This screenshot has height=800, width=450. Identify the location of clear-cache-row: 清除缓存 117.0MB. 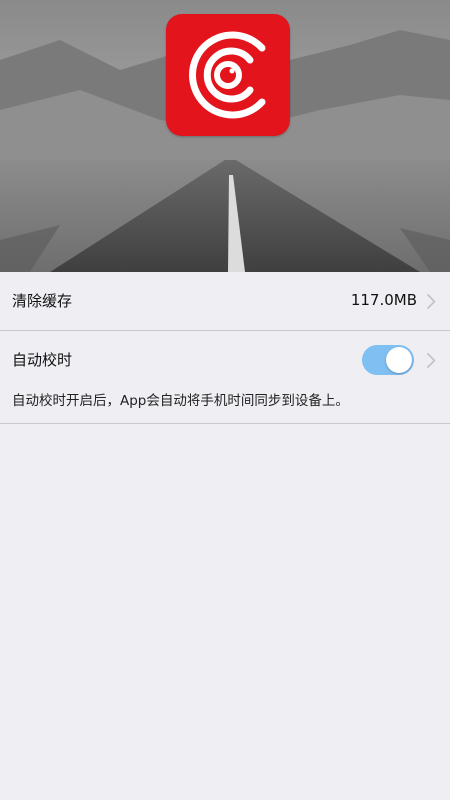
(225, 301).